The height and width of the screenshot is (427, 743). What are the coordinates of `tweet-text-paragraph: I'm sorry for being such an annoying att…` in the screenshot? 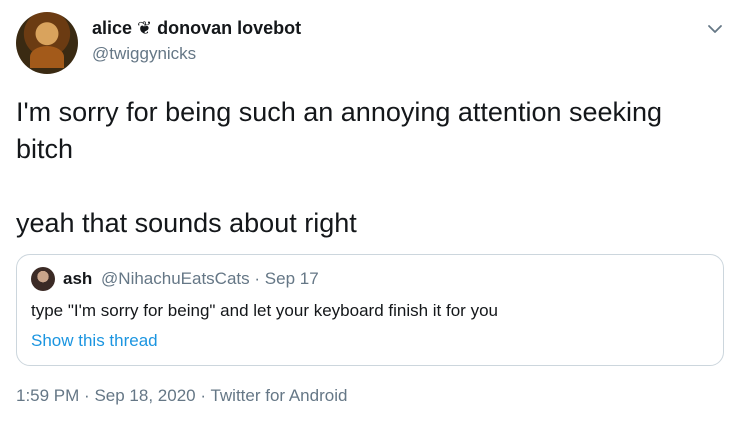 It's located at (339, 130).